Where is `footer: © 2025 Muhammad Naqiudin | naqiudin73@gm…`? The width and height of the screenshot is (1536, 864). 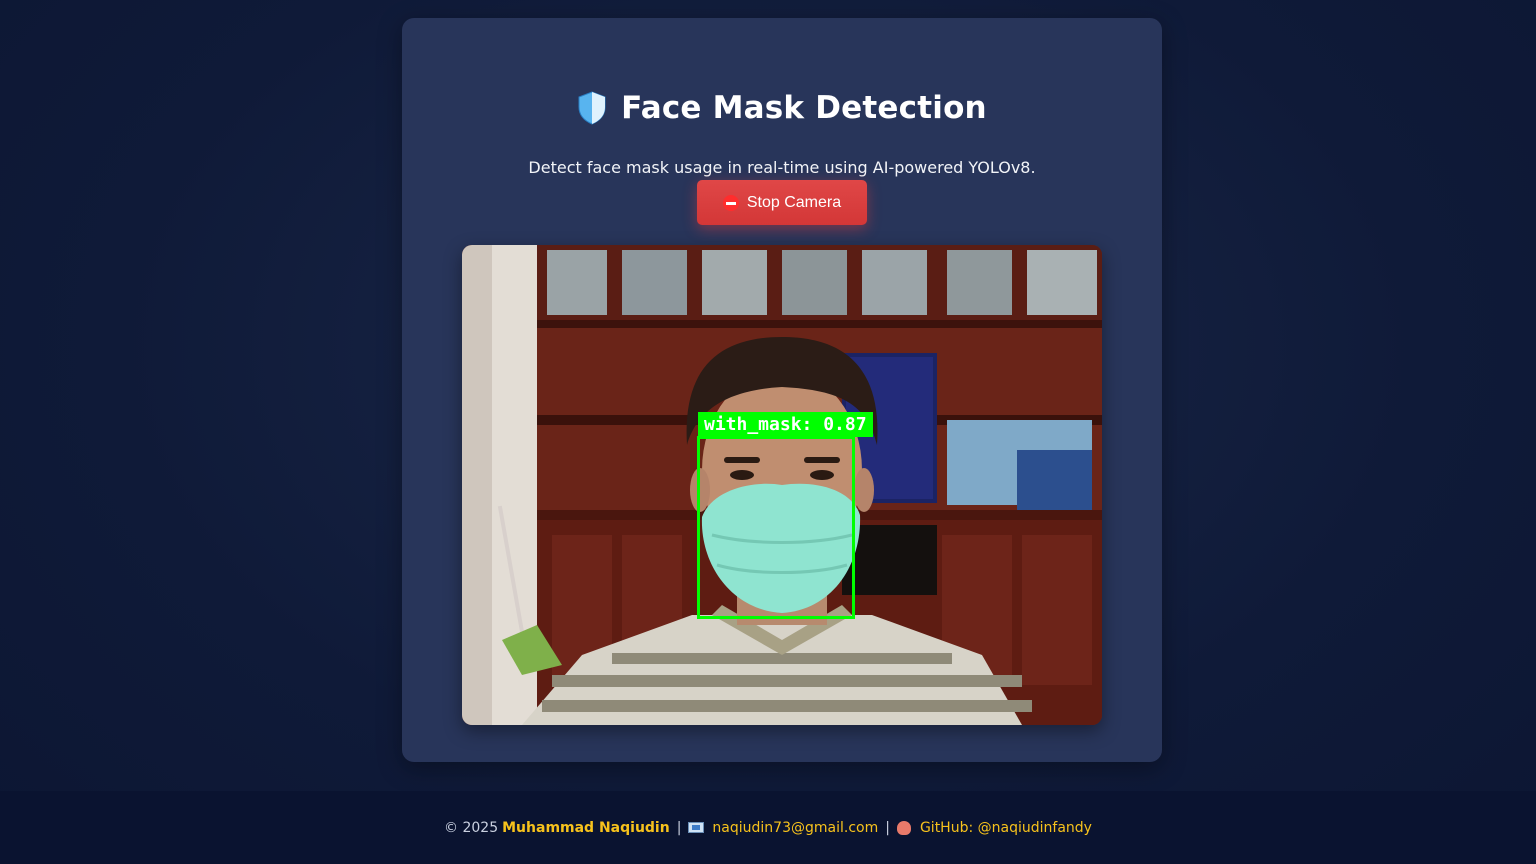 footer: © 2025 Muhammad Naqiudin | naqiudin73@gm… is located at coordinates (768, 827).